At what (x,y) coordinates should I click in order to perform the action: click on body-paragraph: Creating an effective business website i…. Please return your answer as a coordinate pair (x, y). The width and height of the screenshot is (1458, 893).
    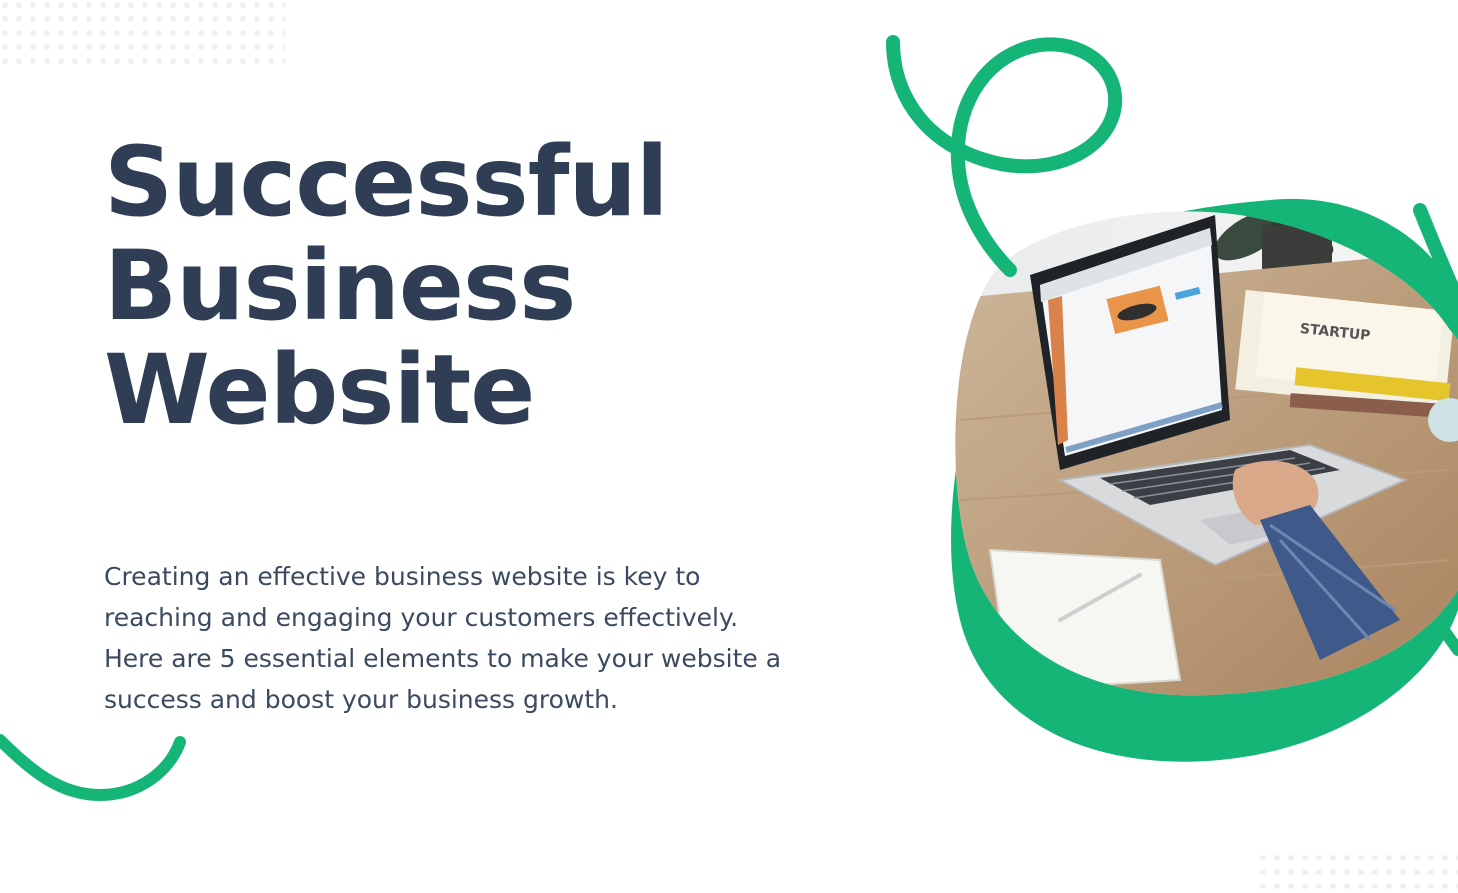
    Looking at the image, I should click on (443, 638).